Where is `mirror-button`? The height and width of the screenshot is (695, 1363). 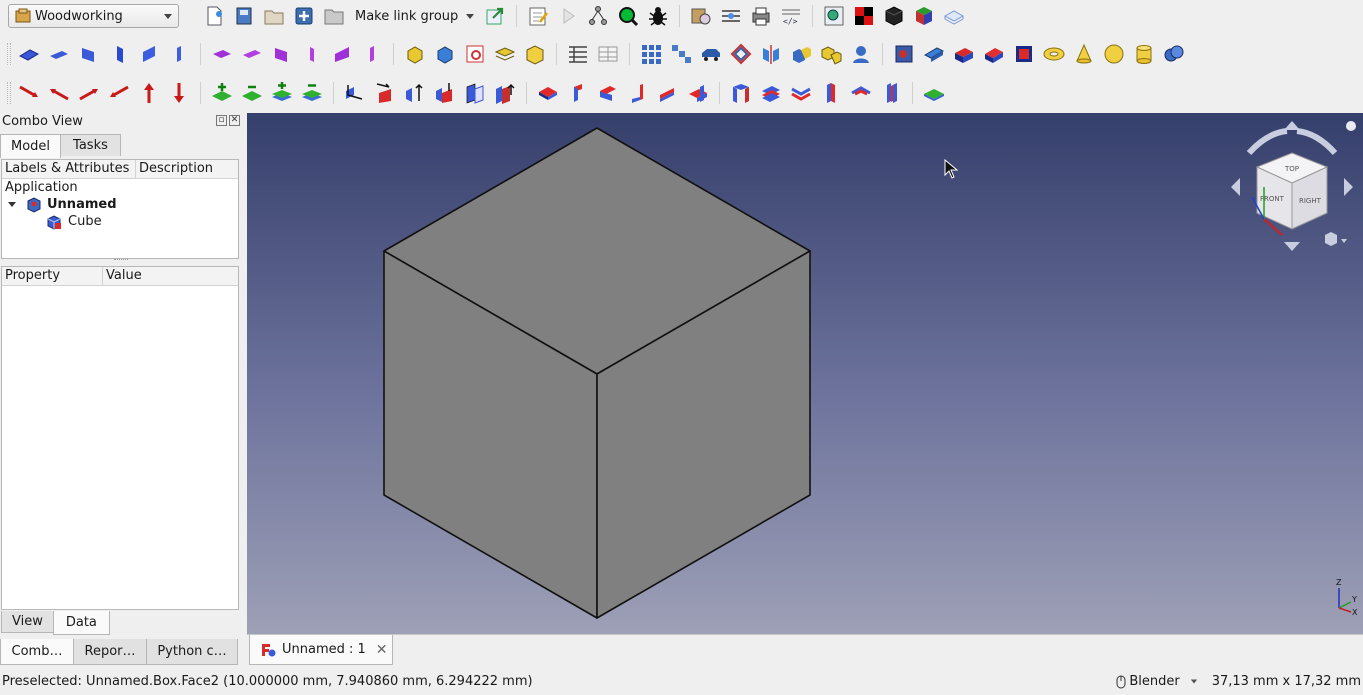 mirror-button is located at coordinates (771, 54).